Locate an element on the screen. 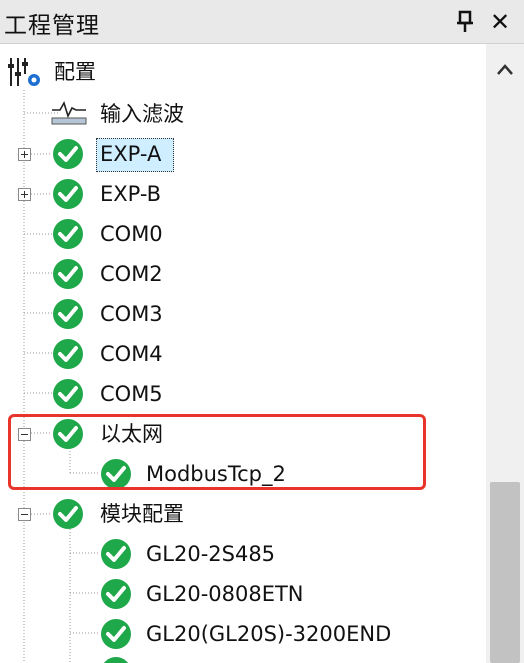 The height and width of the screenshot is (663, 524). tree-item-modbustcp-2: ModbusTcp_2 is located at coordinates (216, 475).